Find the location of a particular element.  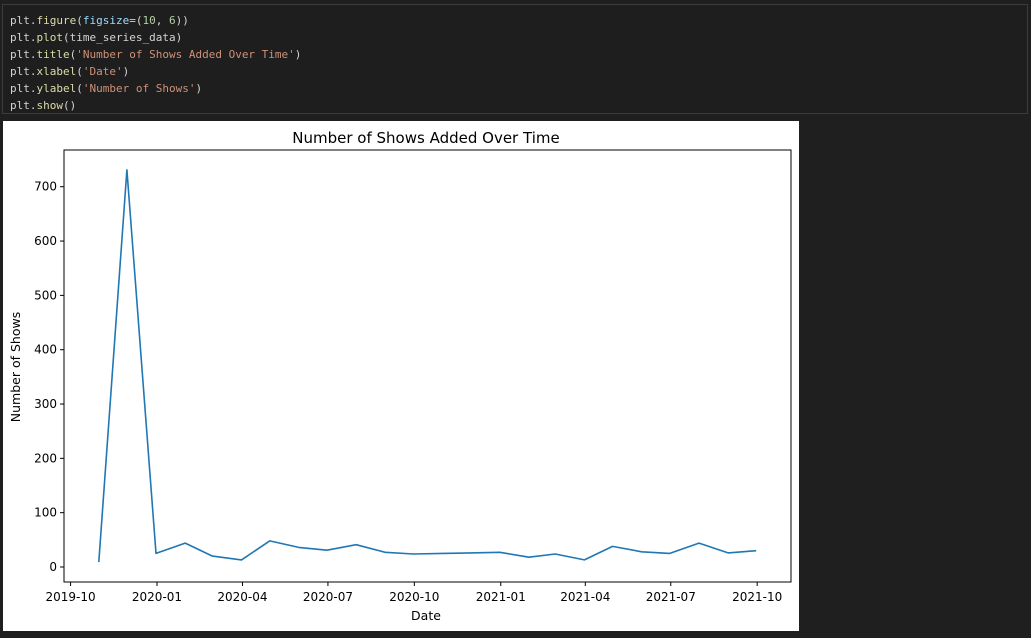

chart-title: Number of Shows Added Over Time is located at coordinates (425, 138).